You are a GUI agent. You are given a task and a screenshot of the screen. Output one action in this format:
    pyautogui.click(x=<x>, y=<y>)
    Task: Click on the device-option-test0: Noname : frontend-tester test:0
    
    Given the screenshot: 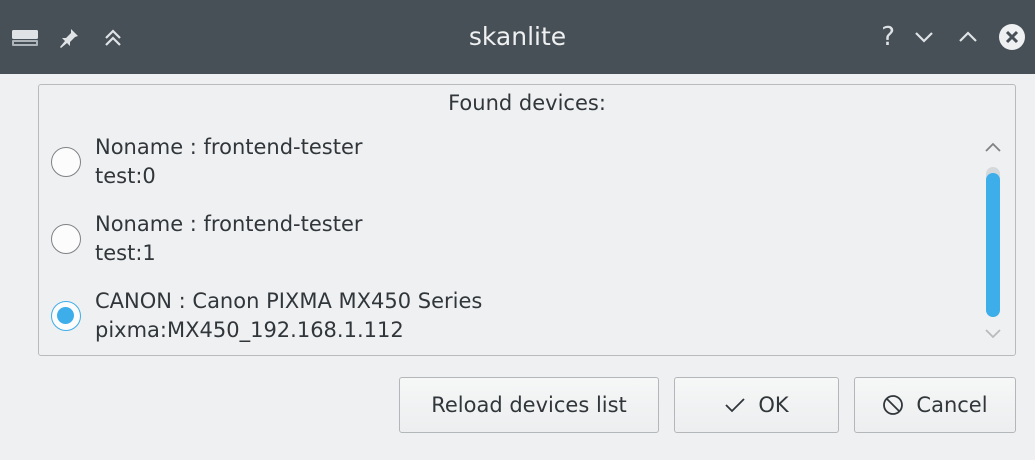 What is the action you would take?
    pyautogui.click(x=501, y=162)
    